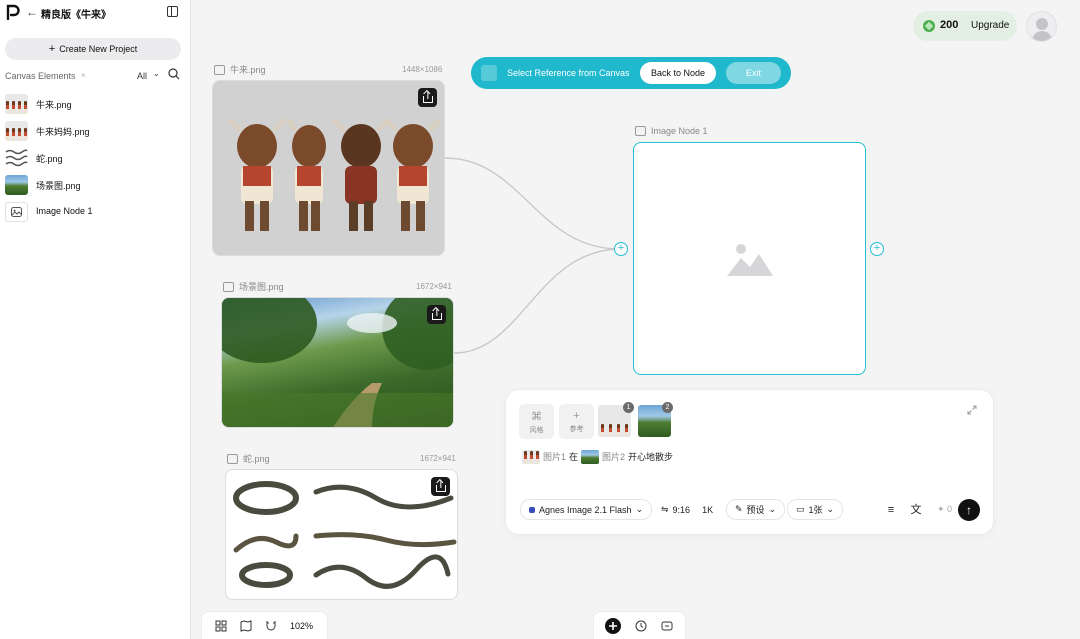 This screenshot has width=1080, height=639. What do you see at coordinates (597, 456) in the screenshot?
I see `prompt-input: 图片1 在 图片2 开心地散步` at bounding box center [597, 456].